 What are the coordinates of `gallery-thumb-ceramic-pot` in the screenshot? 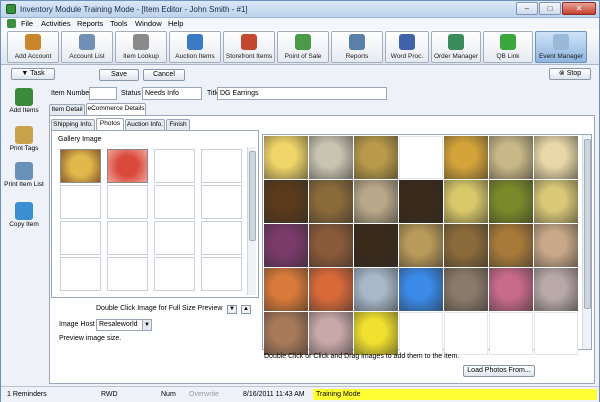 It's located at (80, 166).